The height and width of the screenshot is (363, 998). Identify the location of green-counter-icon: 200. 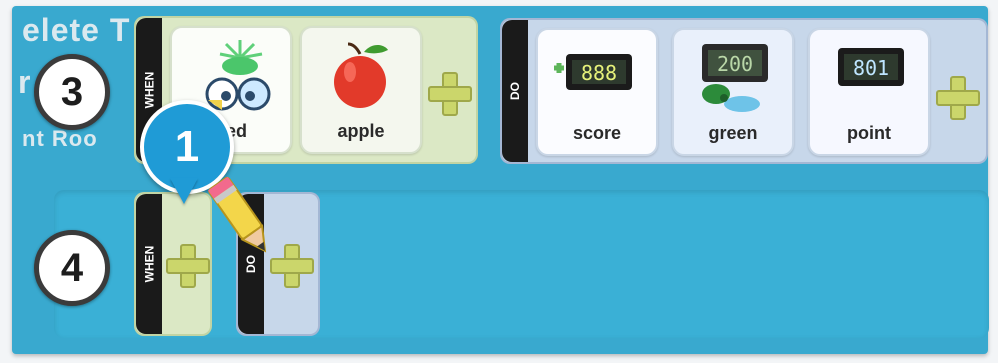
(735, 78).